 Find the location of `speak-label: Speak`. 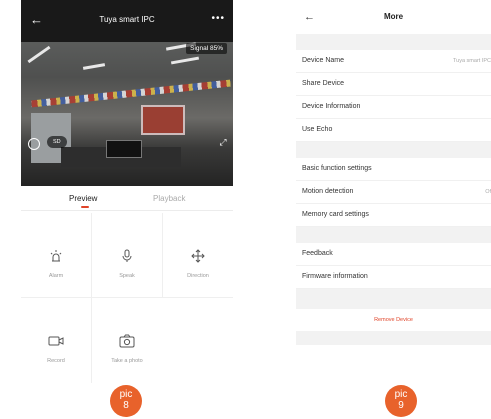

speak-label: Speak is located at coordinates (127, 276).